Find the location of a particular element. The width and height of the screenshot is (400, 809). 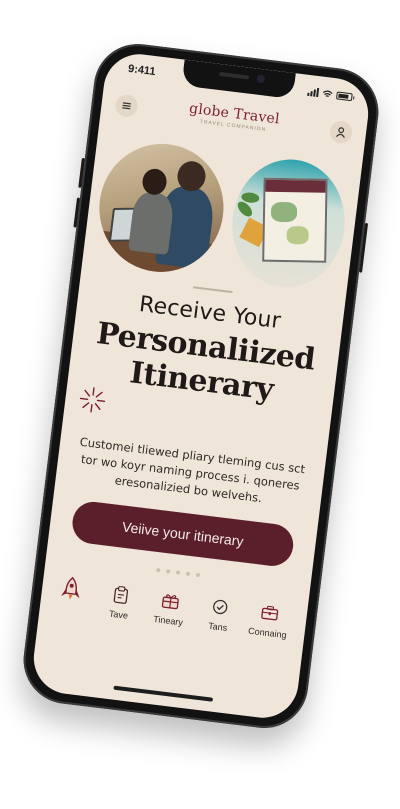

user-icon is located at coordinates (340, 132).